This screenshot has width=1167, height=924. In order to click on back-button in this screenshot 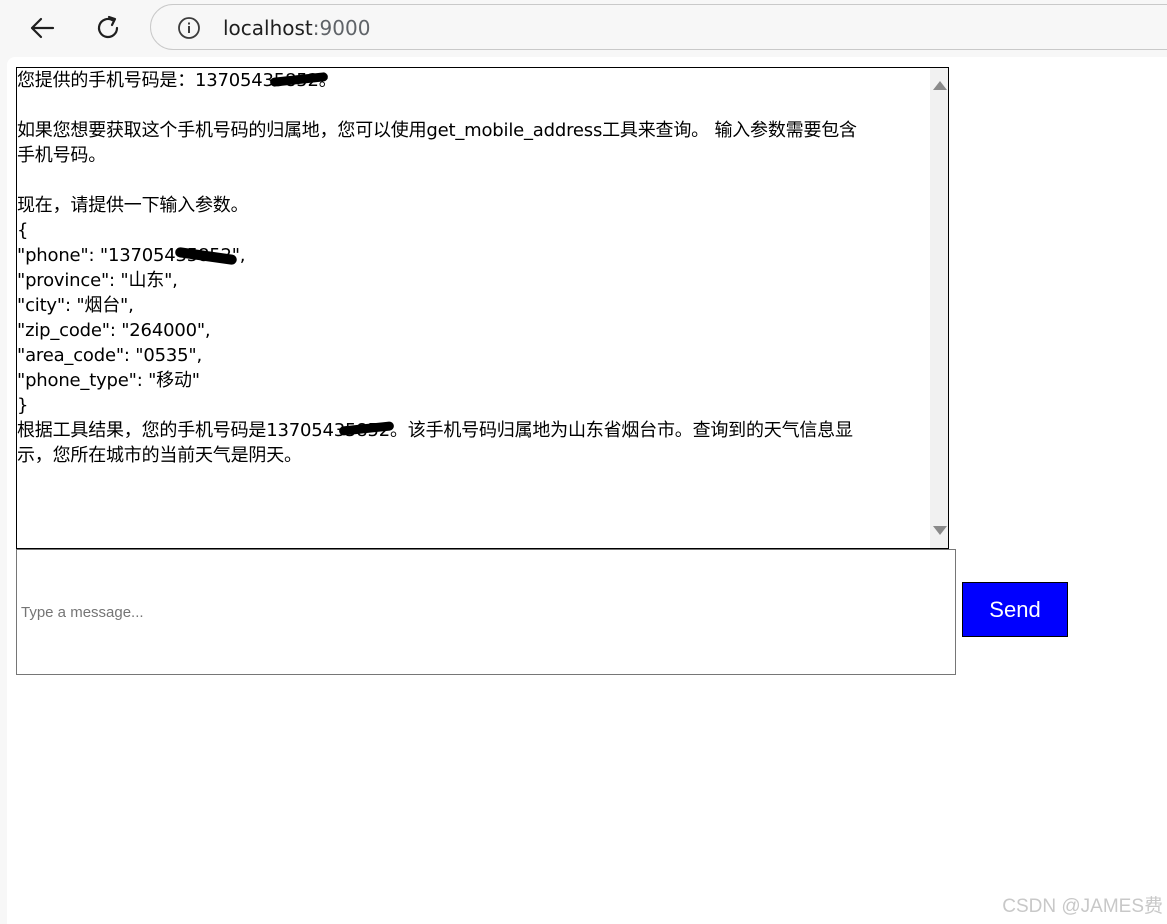, I will do `click(42, 28)`.